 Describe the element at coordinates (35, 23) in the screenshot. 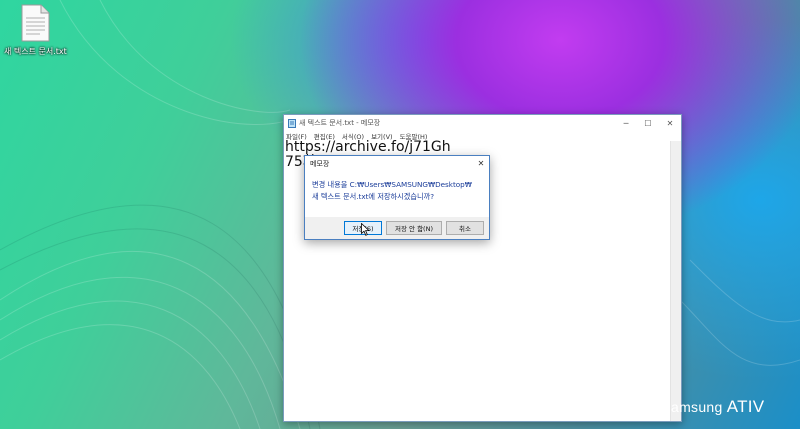

I see `text-file-icon` at that location.